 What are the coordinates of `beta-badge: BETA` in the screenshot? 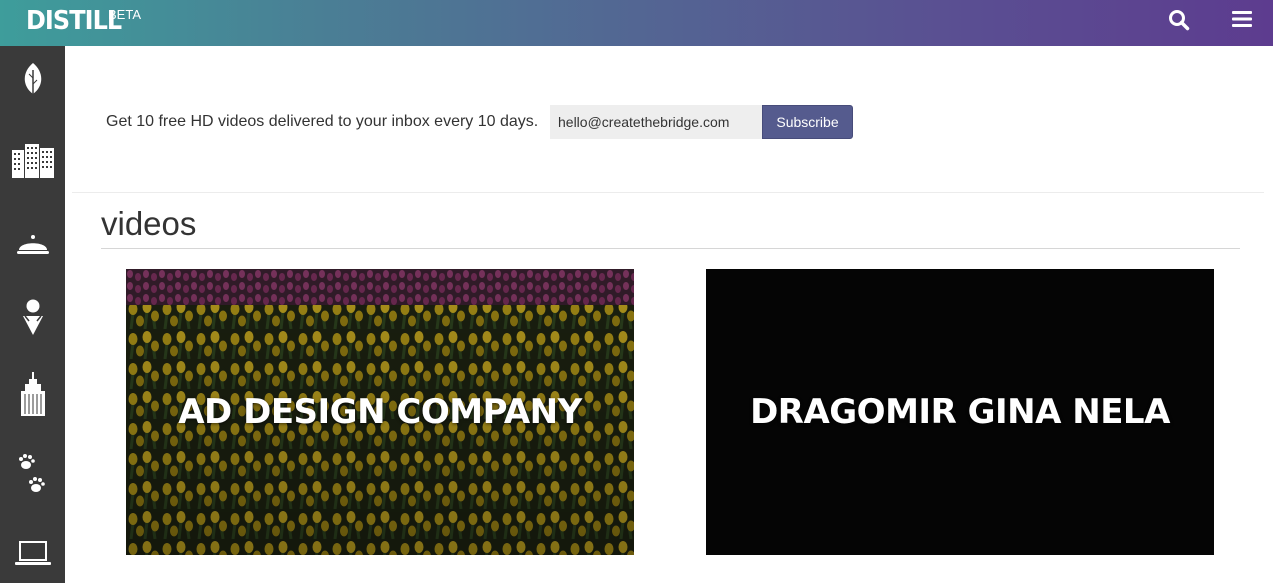 It's located at (124, 14).